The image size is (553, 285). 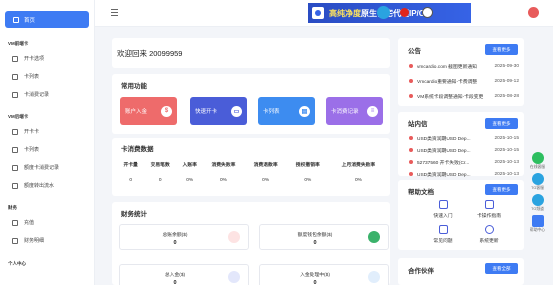 I want to click on hourglass-icon, so click(x=374, y=277).